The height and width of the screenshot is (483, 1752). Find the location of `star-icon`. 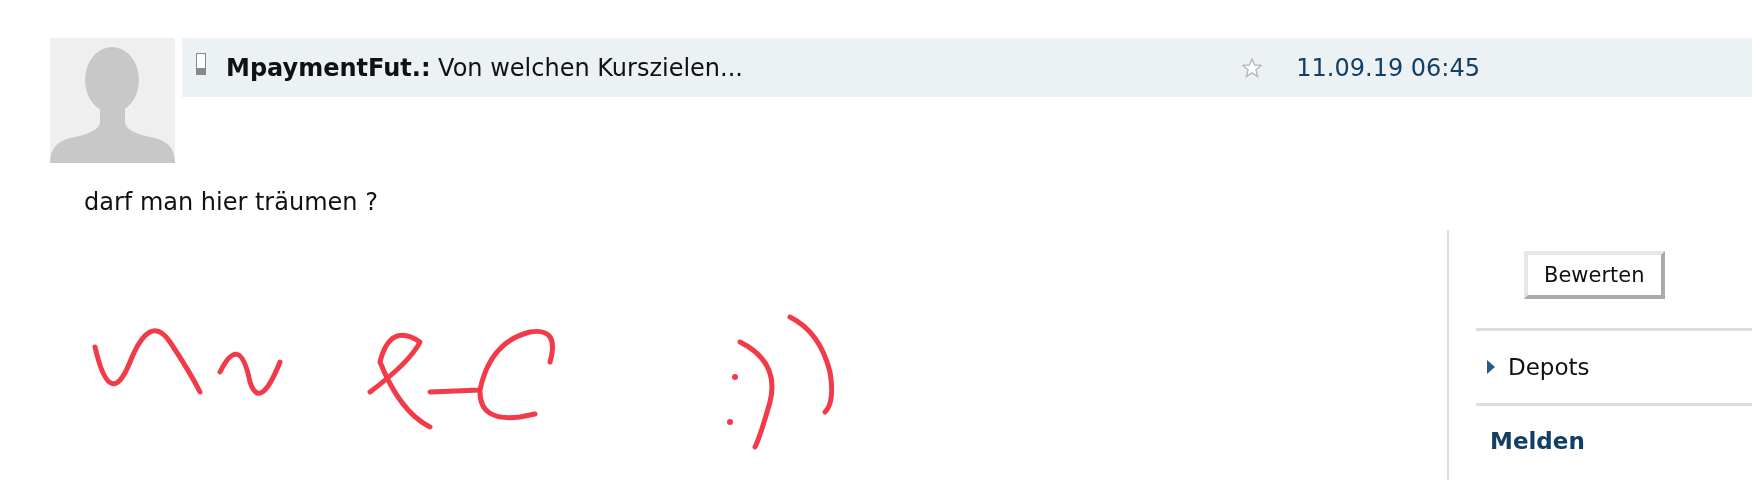

star-icon is located at coordinates (1252, 67).